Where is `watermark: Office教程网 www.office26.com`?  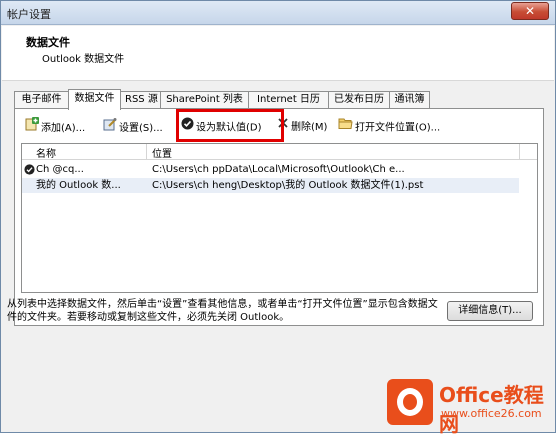 watermark: Office教程网 www.office26.com is located at coordinates (466, 404).